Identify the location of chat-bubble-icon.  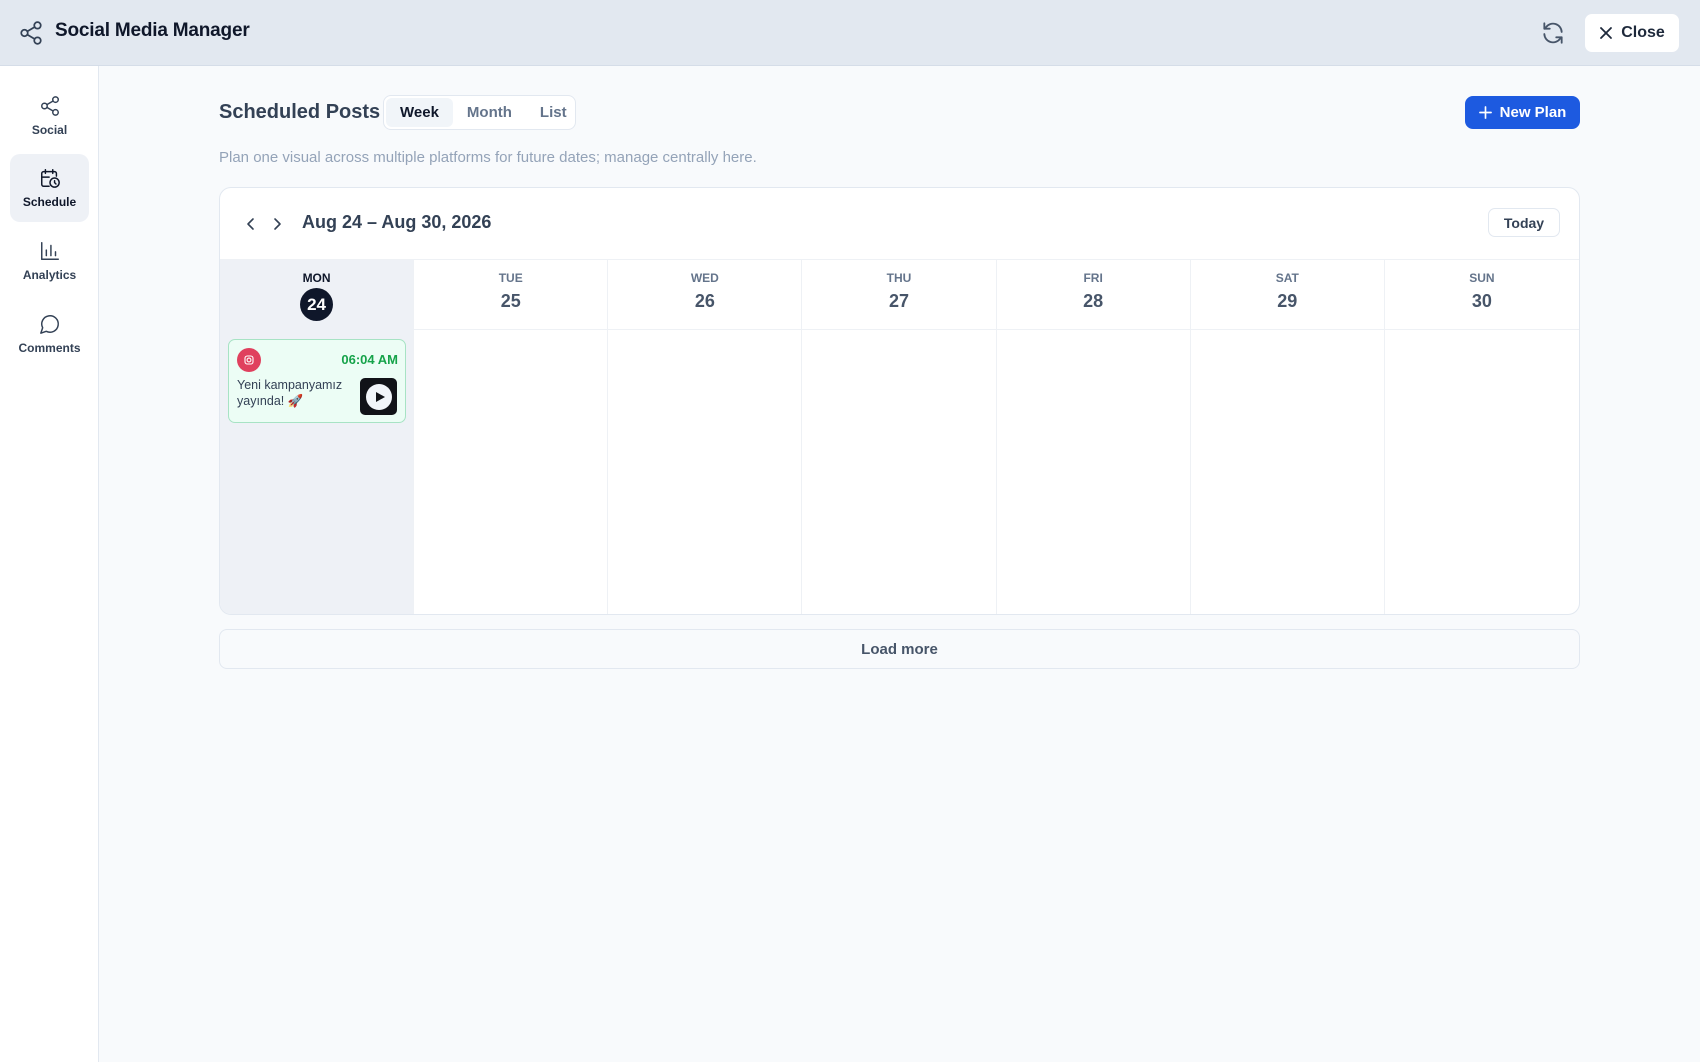
(49, 324).